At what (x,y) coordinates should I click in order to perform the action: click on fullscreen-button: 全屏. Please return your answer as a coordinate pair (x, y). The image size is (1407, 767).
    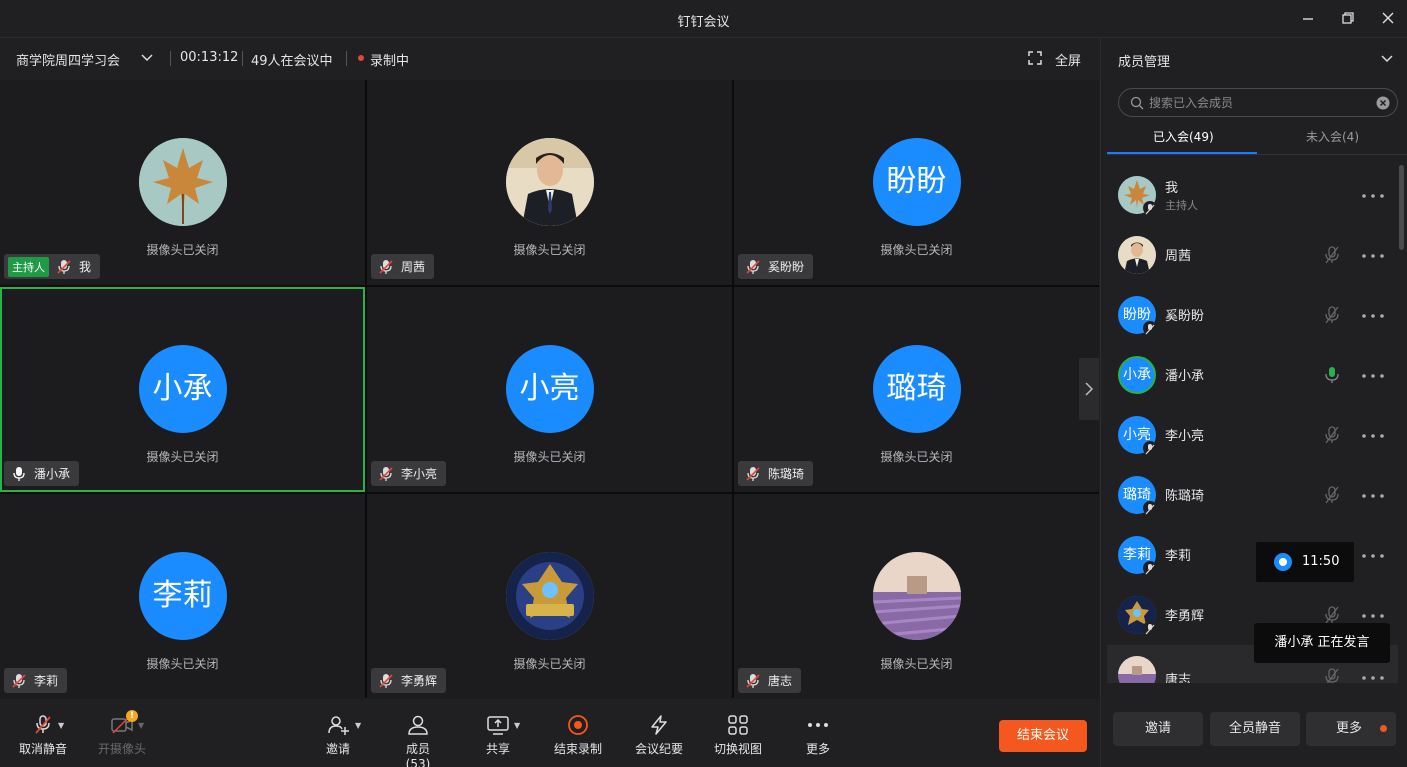
    Looking at the image, I should click on (1068, 59).